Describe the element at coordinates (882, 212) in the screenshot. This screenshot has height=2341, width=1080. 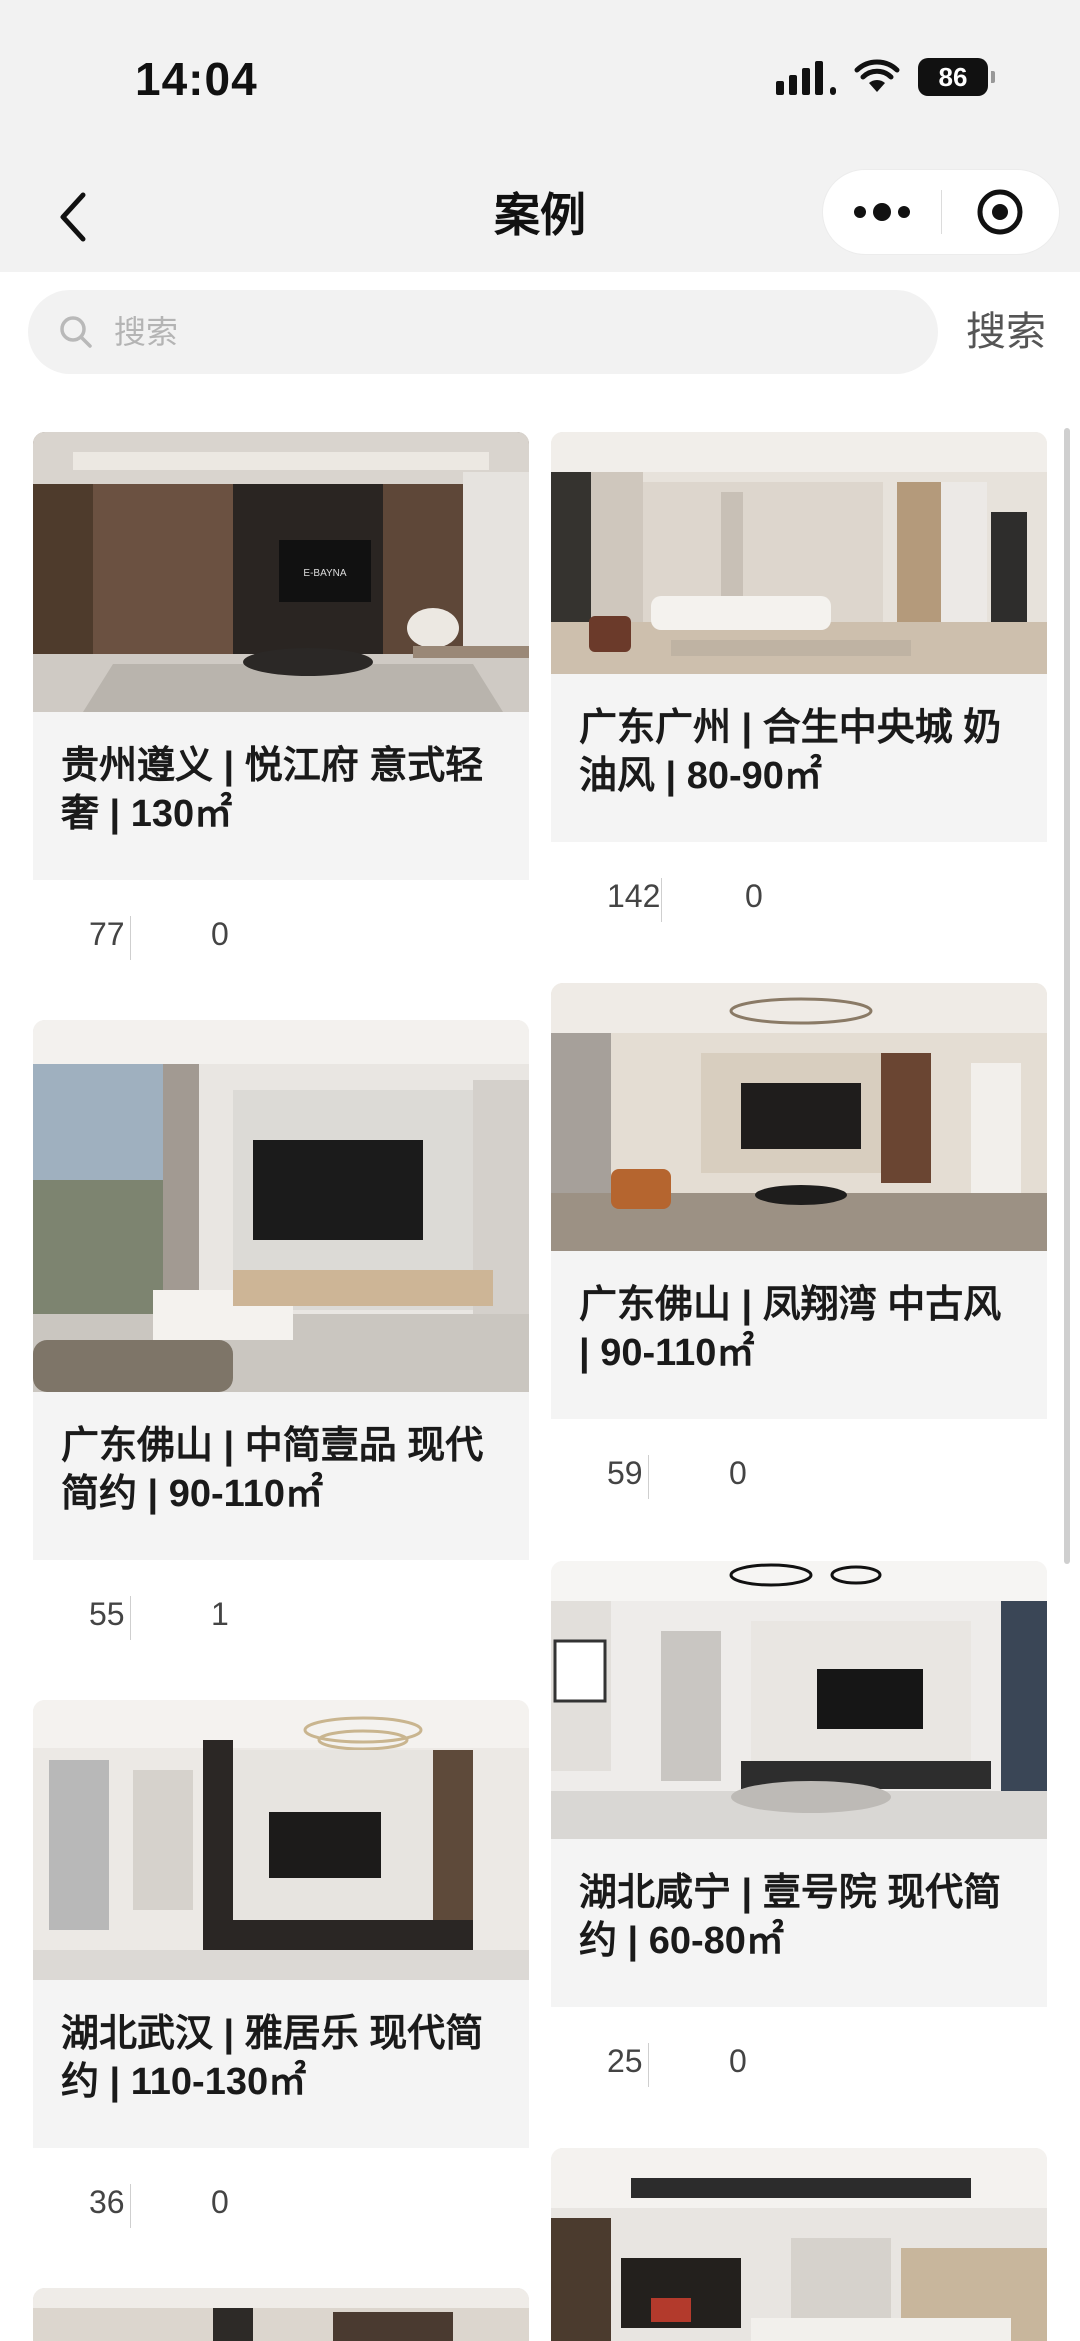
I see `more-button` at that location.